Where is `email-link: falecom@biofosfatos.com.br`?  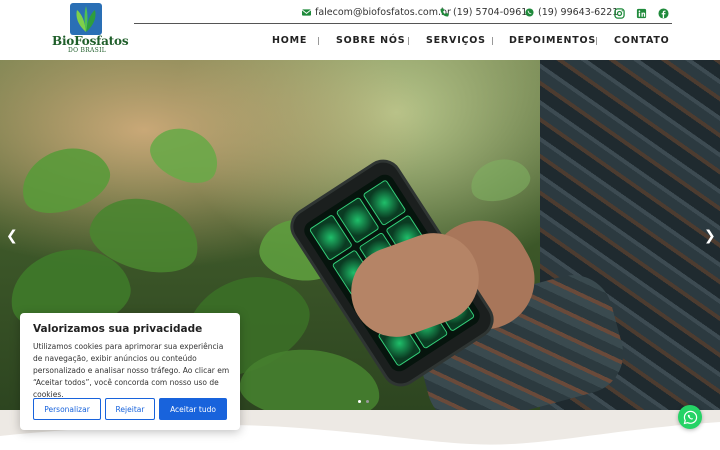 email-link: falecom@biofosfatos.com.br is located at coordinates (376, 12).